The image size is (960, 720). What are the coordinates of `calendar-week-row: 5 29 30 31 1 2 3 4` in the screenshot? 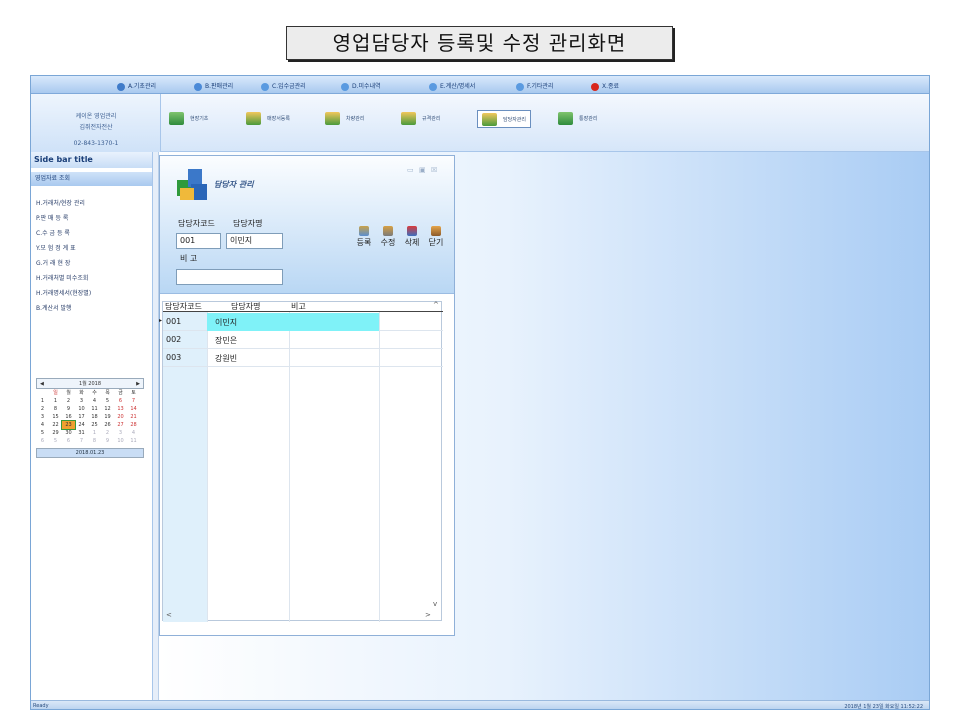 It's located at (90, 433).